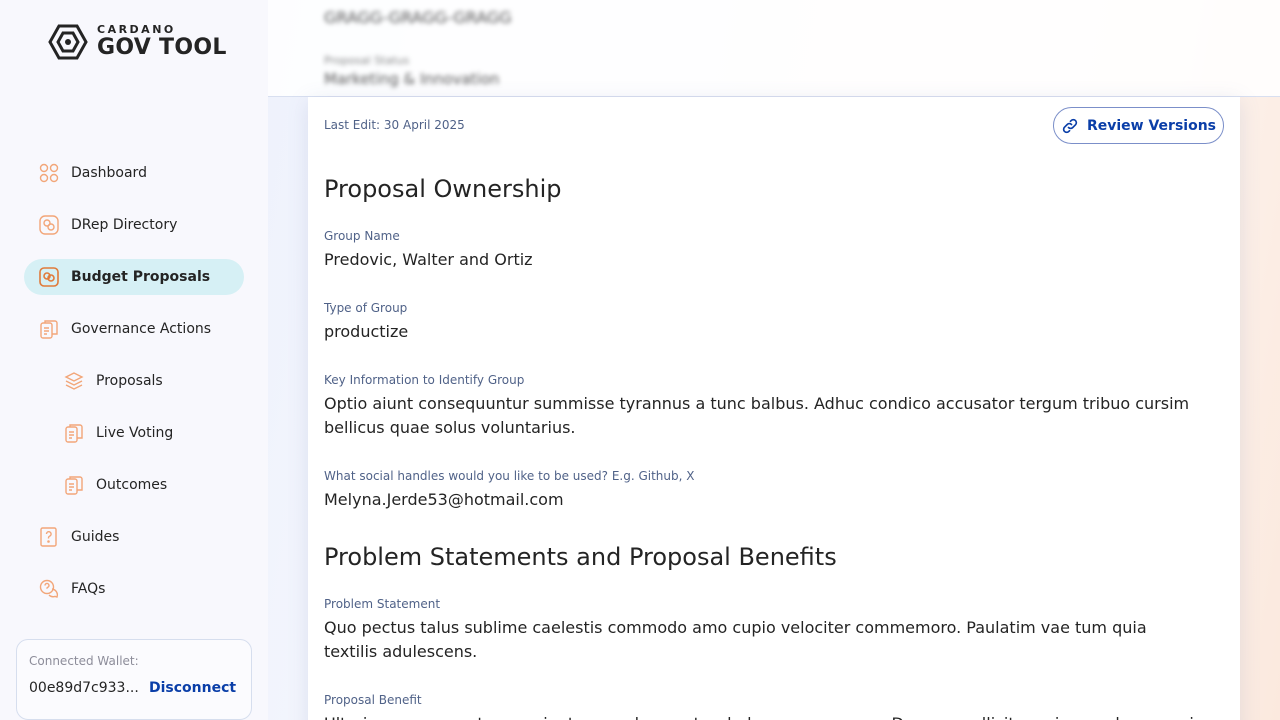 This screenshot has width=1280, height=720. Describe the element at coordinates (162, 47) in the screenshot. I see `logo-big-text: GOV TOOL` at that location.